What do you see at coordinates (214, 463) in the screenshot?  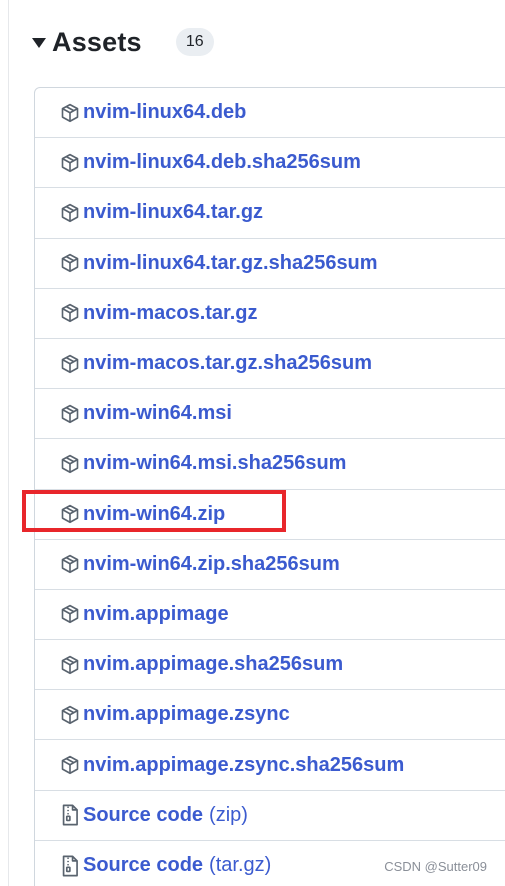 I see `asset-link: nvim-win64.msi.sha256sum` at bounding box center [214, 463].